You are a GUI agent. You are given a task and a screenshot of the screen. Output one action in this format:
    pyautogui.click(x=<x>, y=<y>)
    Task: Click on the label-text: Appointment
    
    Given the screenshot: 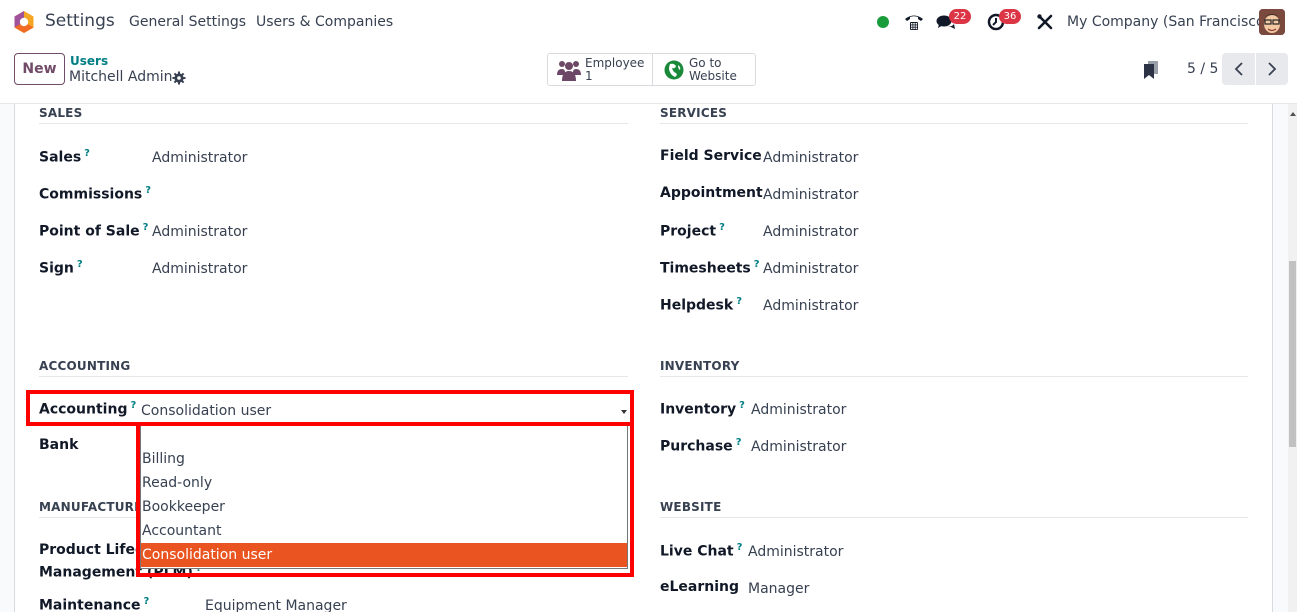 What is the action you would take?
    pyautogui.click(x=711, y=193)
    